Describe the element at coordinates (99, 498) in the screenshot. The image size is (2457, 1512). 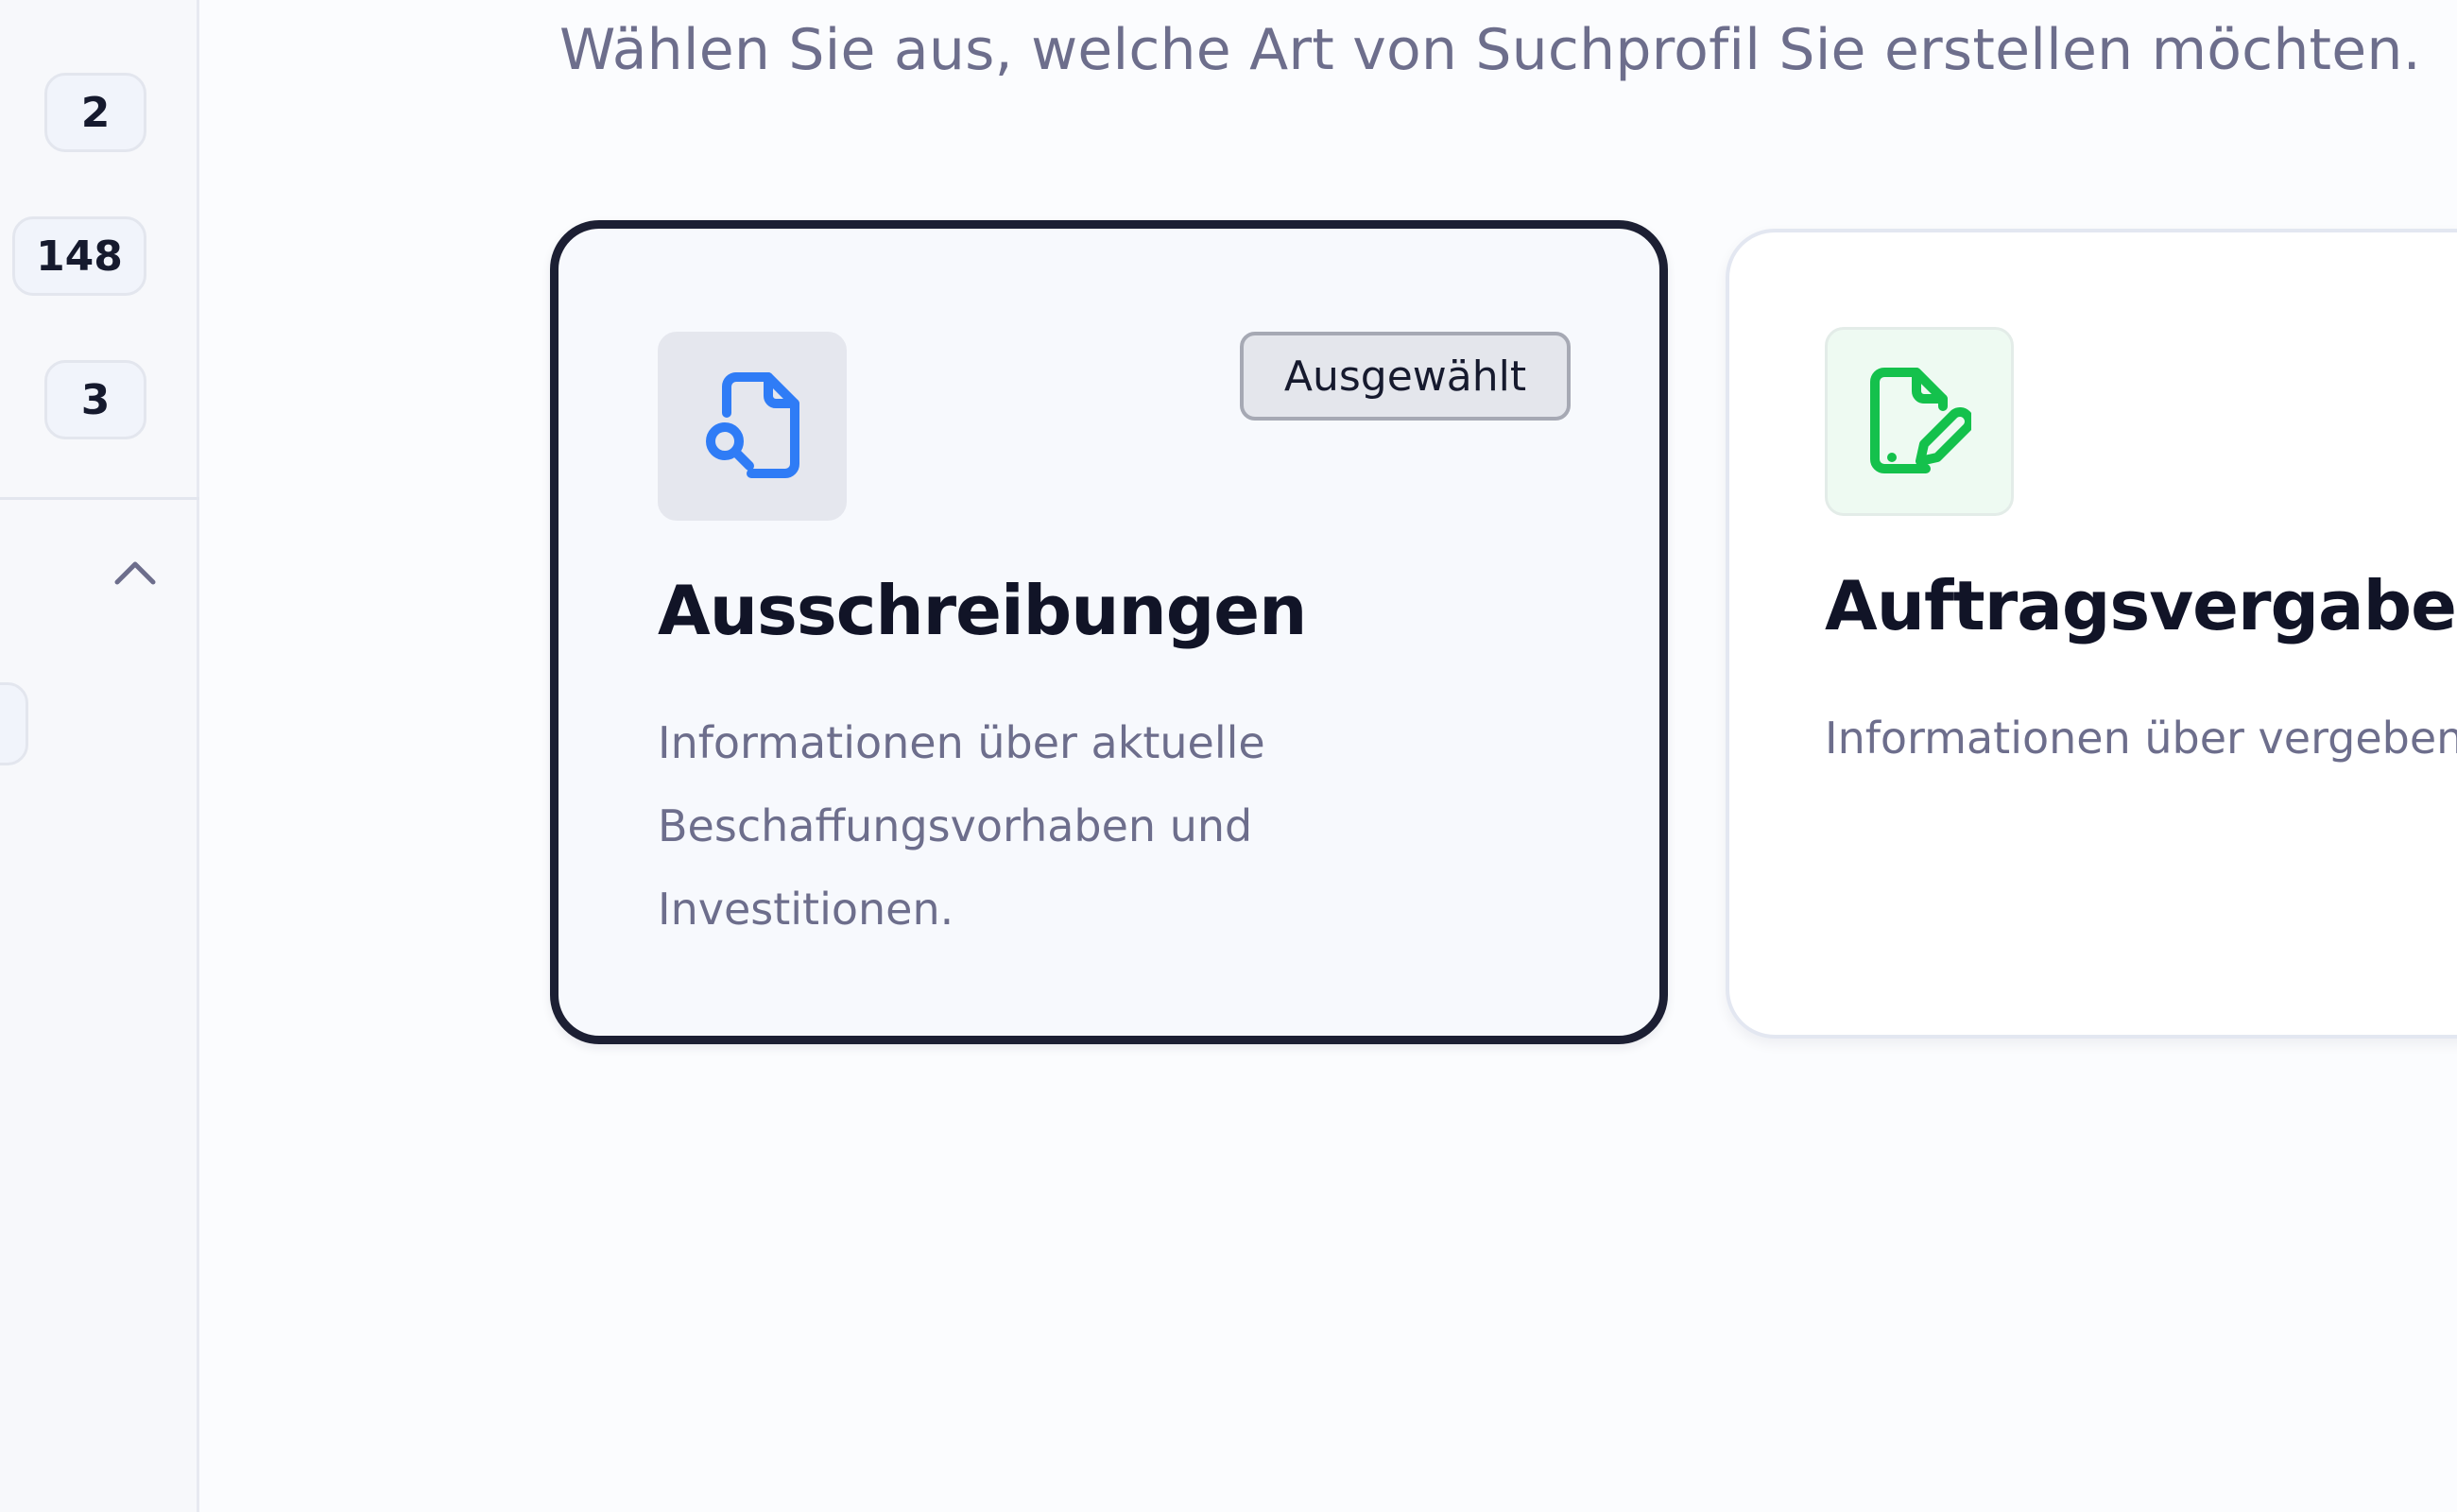
I see `sidebar-divider` at that location.